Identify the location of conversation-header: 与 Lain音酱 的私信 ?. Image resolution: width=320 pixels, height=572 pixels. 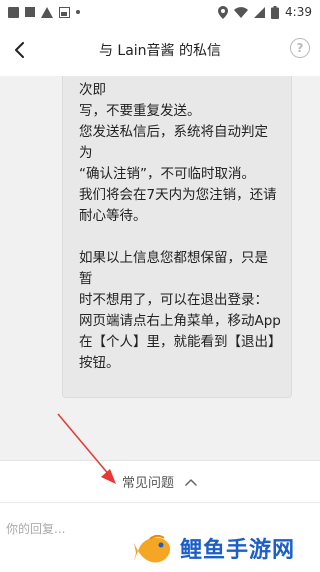
(160, 50).